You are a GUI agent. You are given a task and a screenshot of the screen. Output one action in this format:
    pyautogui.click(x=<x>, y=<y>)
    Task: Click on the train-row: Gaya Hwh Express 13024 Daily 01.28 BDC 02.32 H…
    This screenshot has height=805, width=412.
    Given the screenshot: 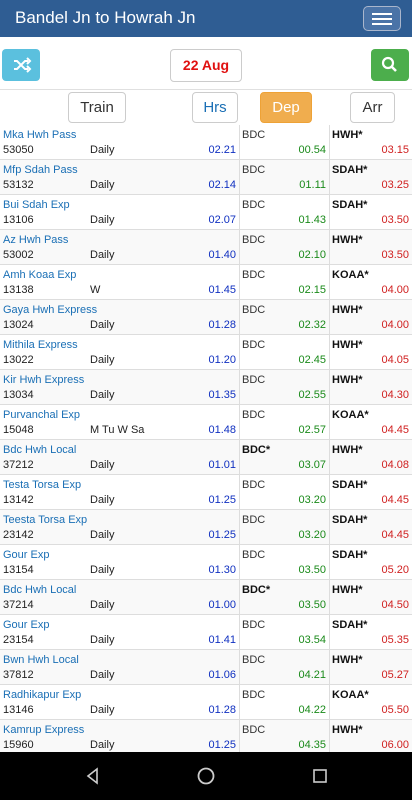 What is the action you would take?
    pyautogui.click(x=206, y=317)
    